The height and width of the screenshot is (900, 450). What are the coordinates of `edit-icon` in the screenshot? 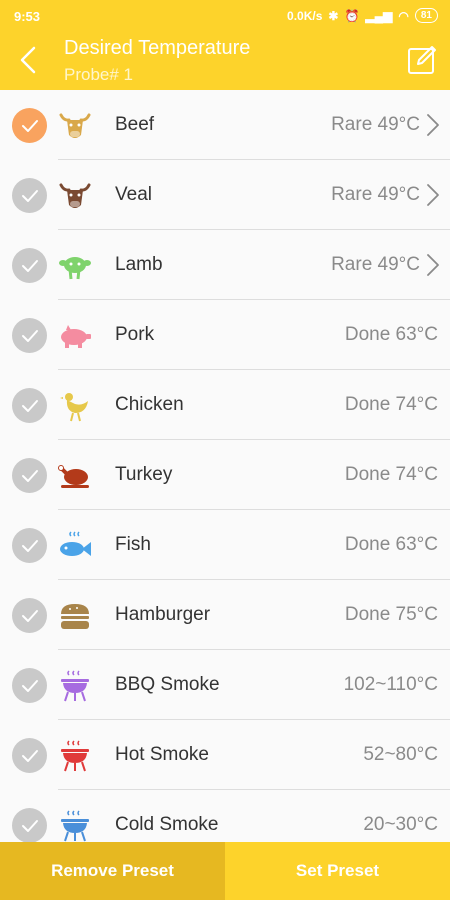 It's located at (422, 60).